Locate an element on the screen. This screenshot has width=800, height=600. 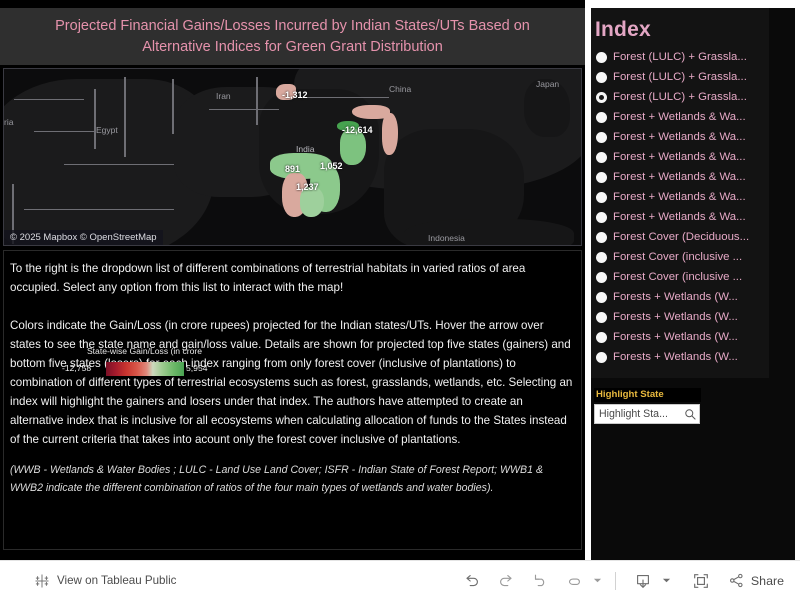
highlight-state-label-box: Highlight State is located at coordinates (647, 395).